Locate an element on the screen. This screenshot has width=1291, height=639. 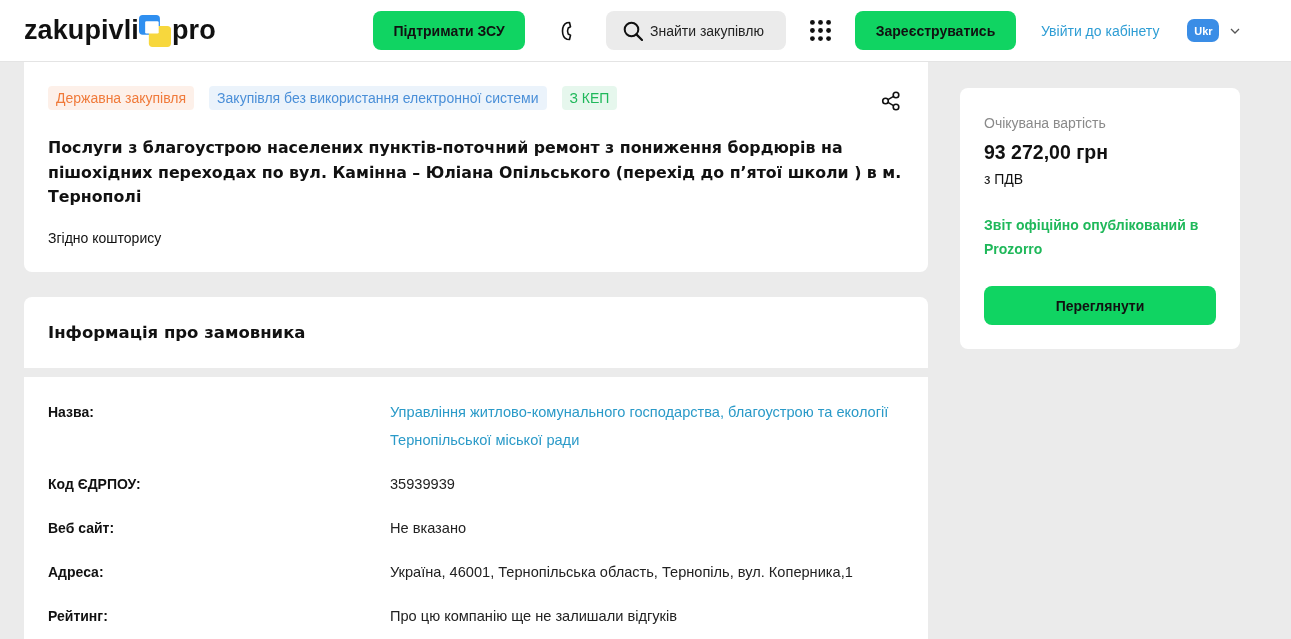
phone-icon is located at coordinates (567, 30).